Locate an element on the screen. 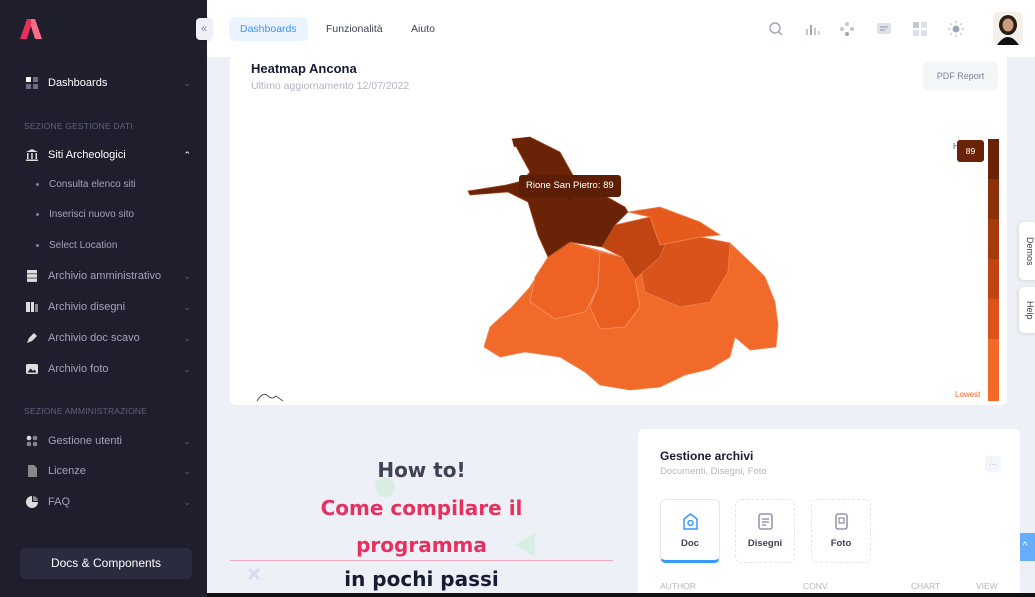 The image size is (1035, 597). archive-tab-disegni: Disegni is located at coordinates (765, 531).